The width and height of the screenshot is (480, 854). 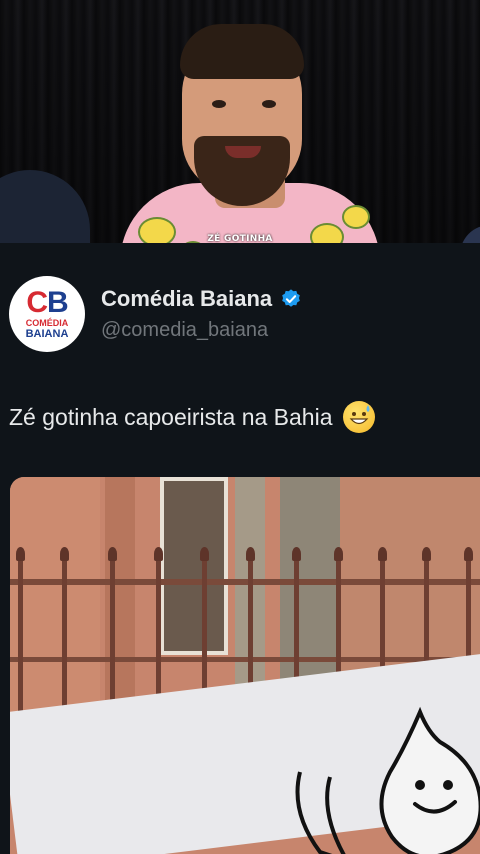 I want to click on tweet-text-row: Zé gotinha capoeirista na Bahia, so click(x=192, y=417).